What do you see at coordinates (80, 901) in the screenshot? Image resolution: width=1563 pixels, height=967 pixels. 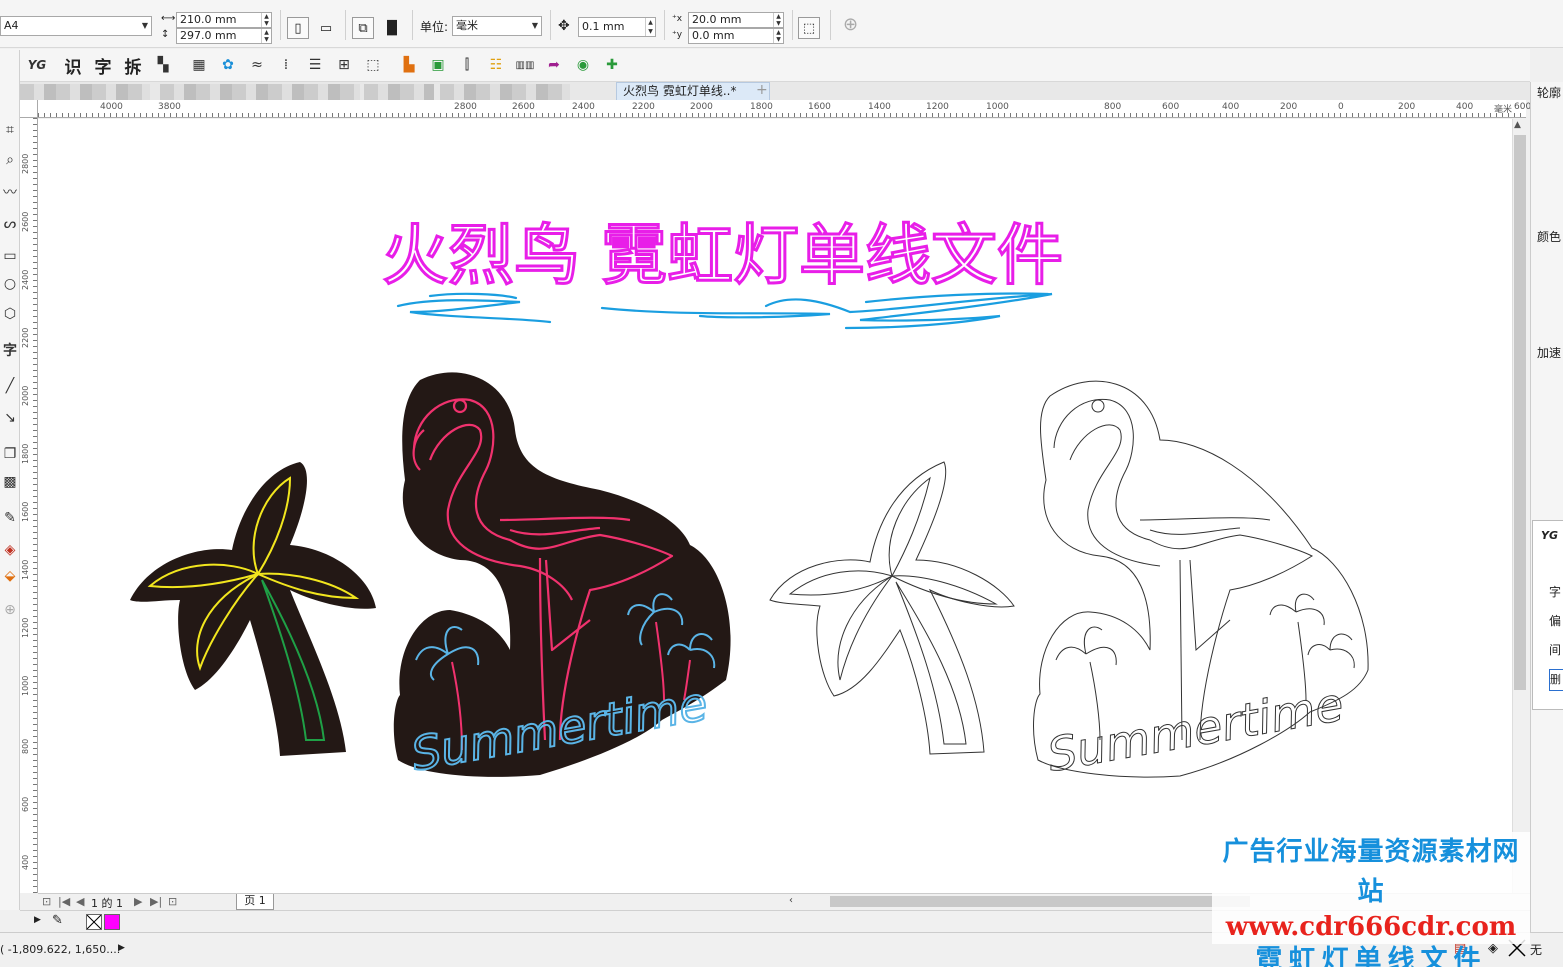 I see `prev-page-button: ◀` at bounding box center [80, 901].